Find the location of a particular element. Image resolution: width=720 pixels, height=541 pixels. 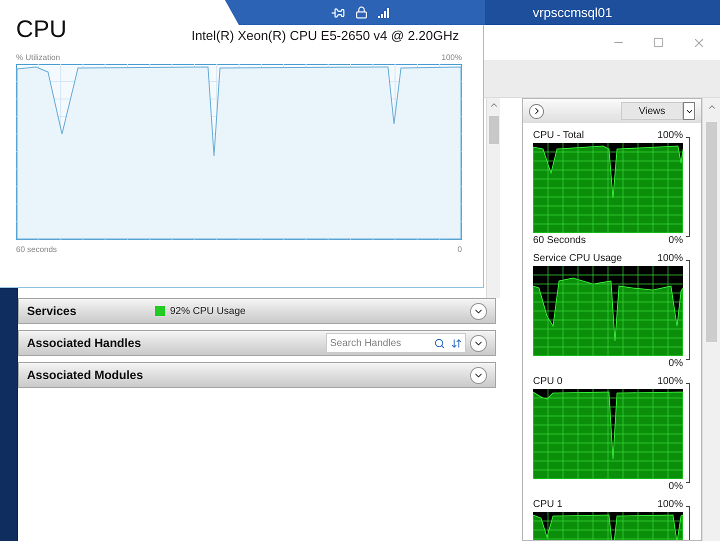

lock-icon is located at coordinates (361, 12).